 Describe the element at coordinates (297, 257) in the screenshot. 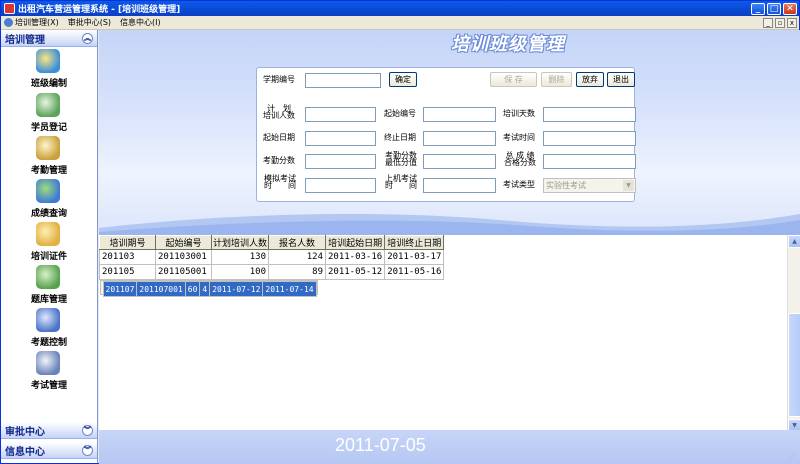

I see `cell-enrolled: 124` at that location.